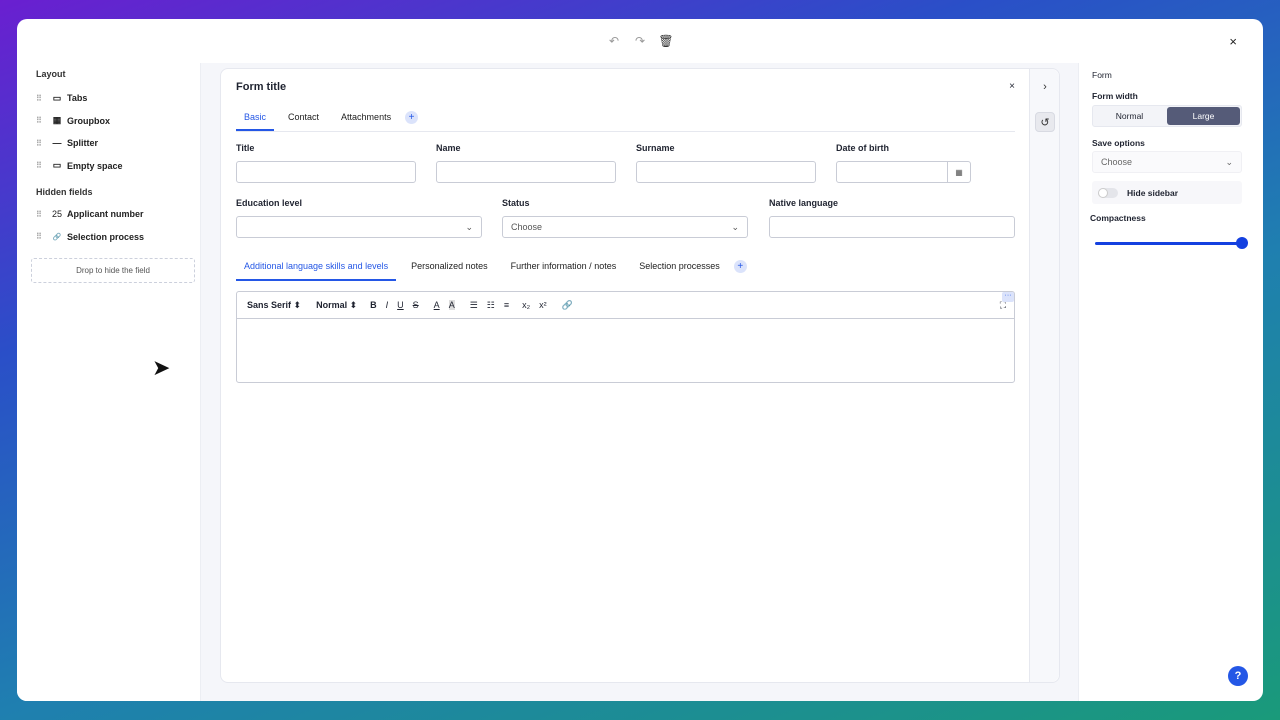  I want to click on width-normal-option: Normal, so click(1129, 116).